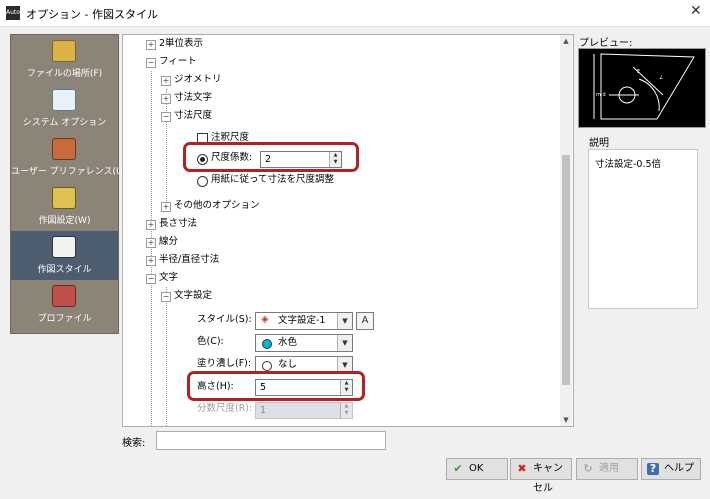  What do you see at coordinates (355, 13) in the screenshot?
I see `title-bar: AutoCAD オプション - 作図スタイル ✕` at bounding box center [355, 13].